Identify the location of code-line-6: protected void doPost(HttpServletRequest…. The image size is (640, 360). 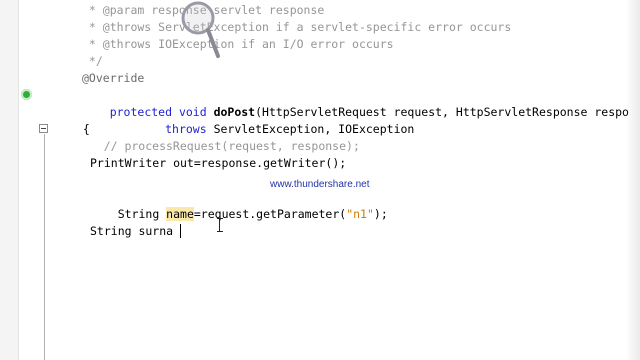
(355, 103).